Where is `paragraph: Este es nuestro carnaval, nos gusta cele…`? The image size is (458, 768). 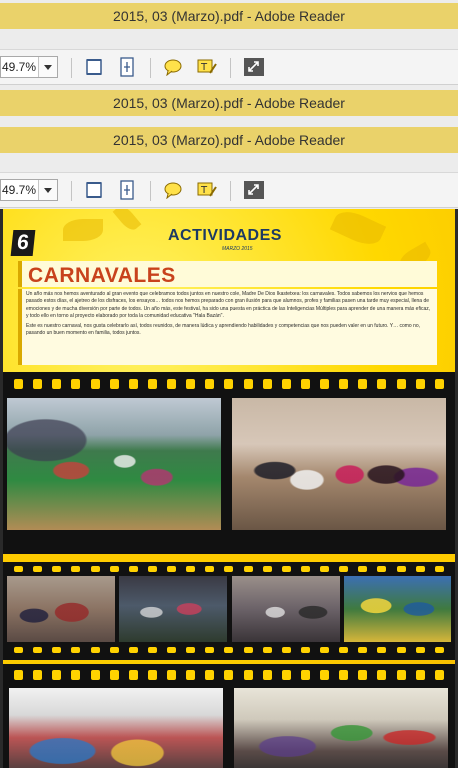 paragraph: Este es nuestro carnaval, nos gusta cele… is located at coordinates (223, 330).